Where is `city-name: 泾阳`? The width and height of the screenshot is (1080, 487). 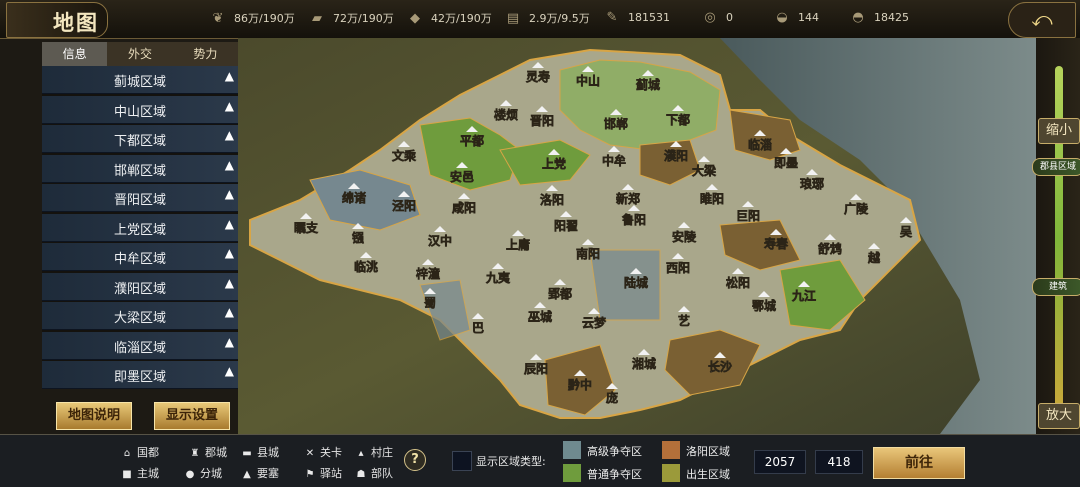
city-name: 泾阳 is located at coordinates (404, 205).